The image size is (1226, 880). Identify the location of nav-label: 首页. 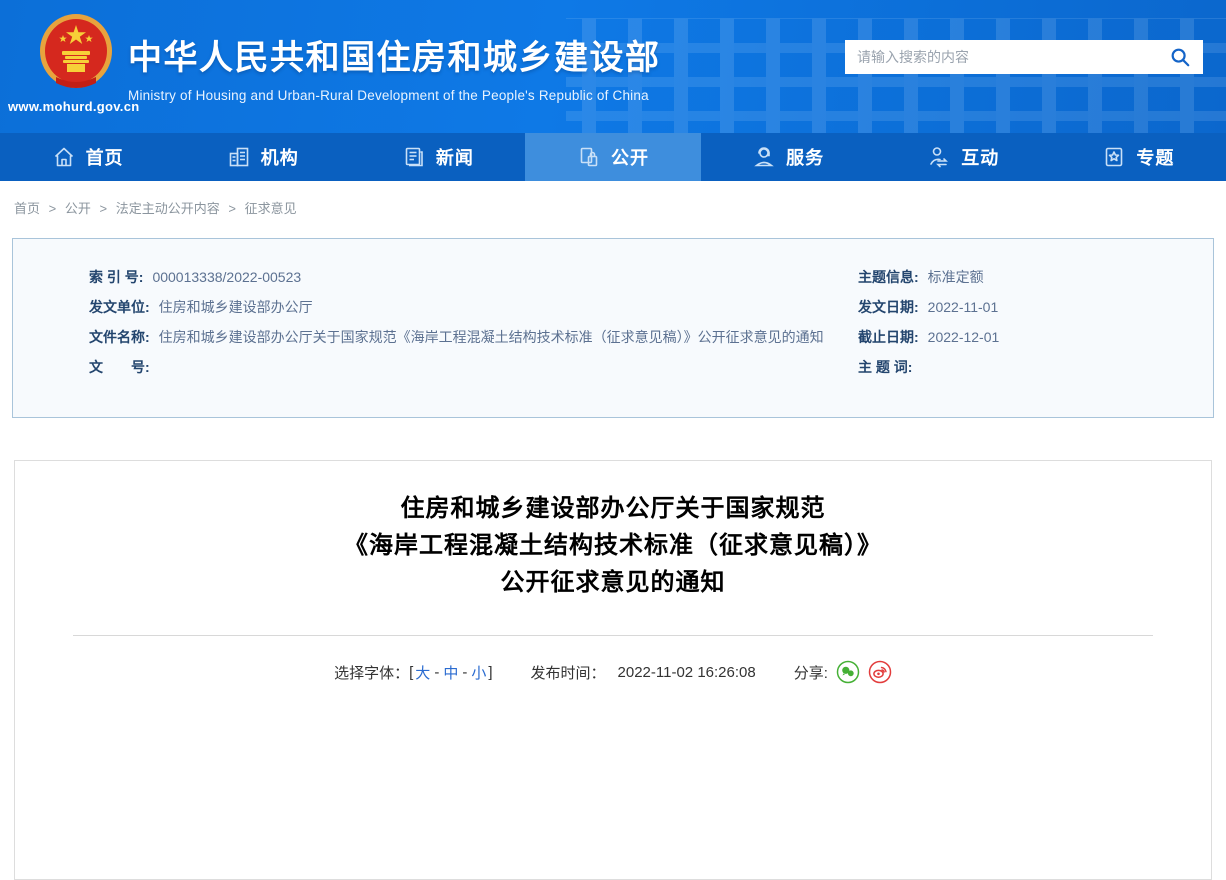
(104, 158).